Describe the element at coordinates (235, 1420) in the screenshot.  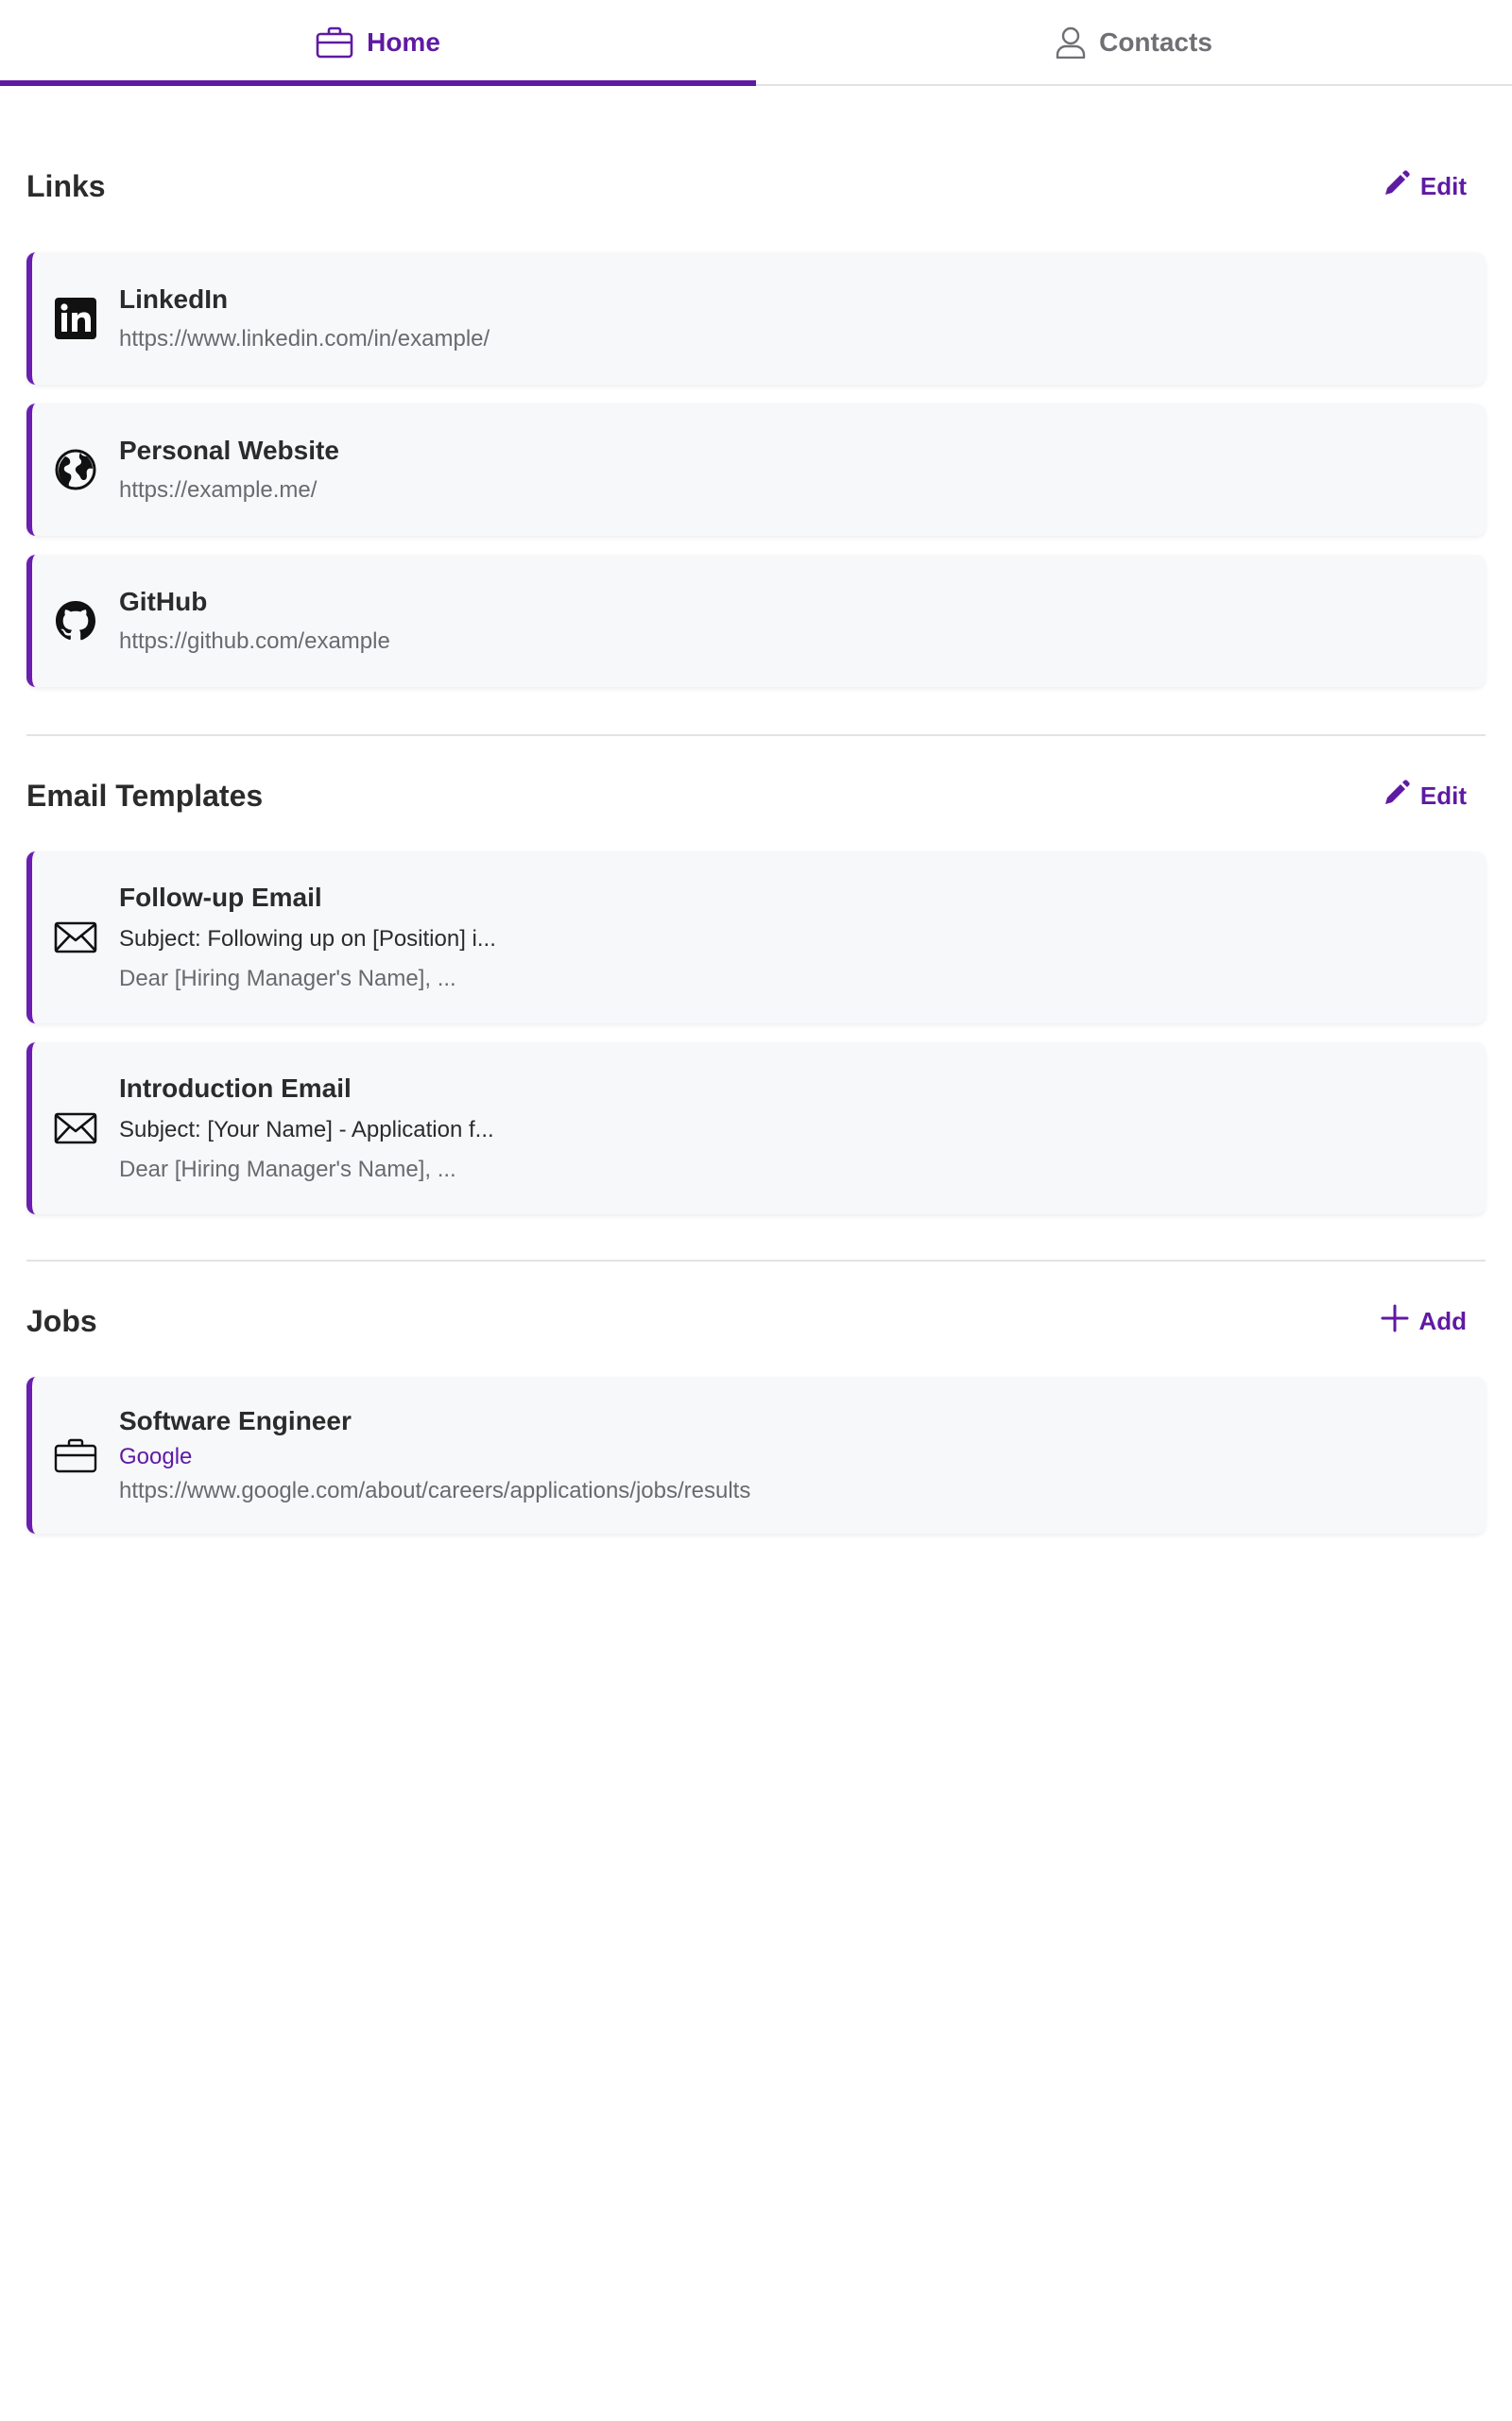
I see `job-title: Software Engineer` at that location.